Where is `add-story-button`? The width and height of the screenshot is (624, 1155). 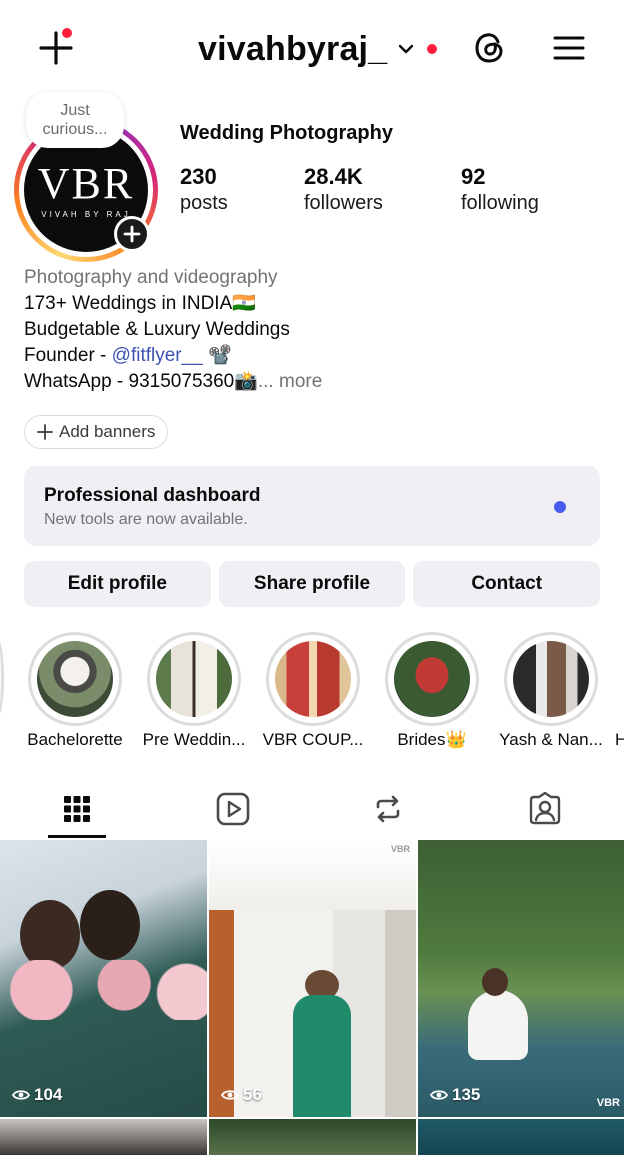
add-story-button is located at coordinates (132, 234).